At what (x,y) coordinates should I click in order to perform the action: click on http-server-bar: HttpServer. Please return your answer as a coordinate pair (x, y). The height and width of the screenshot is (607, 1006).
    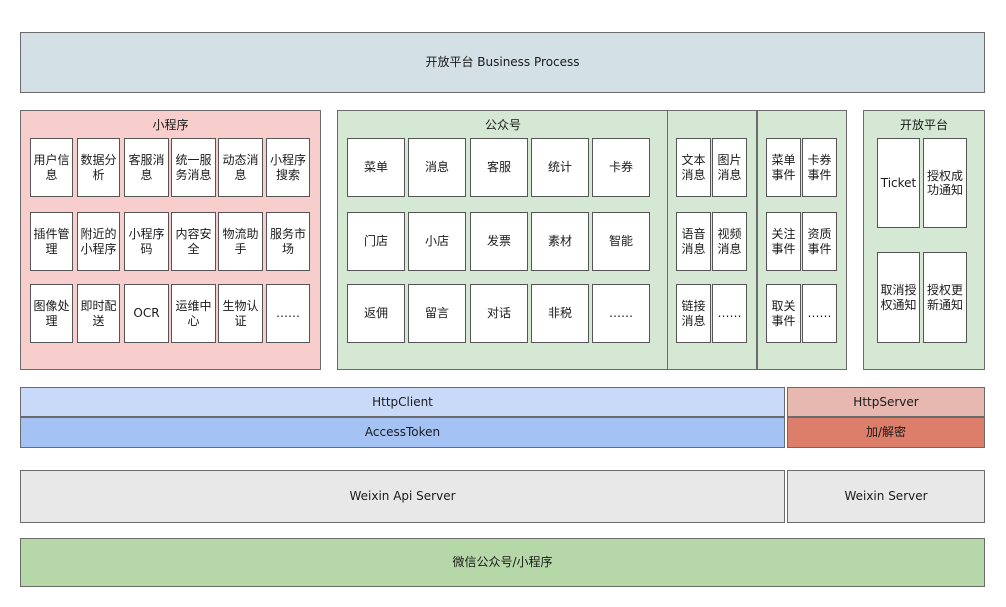
    Looking at the image, I should click on (886, 402).